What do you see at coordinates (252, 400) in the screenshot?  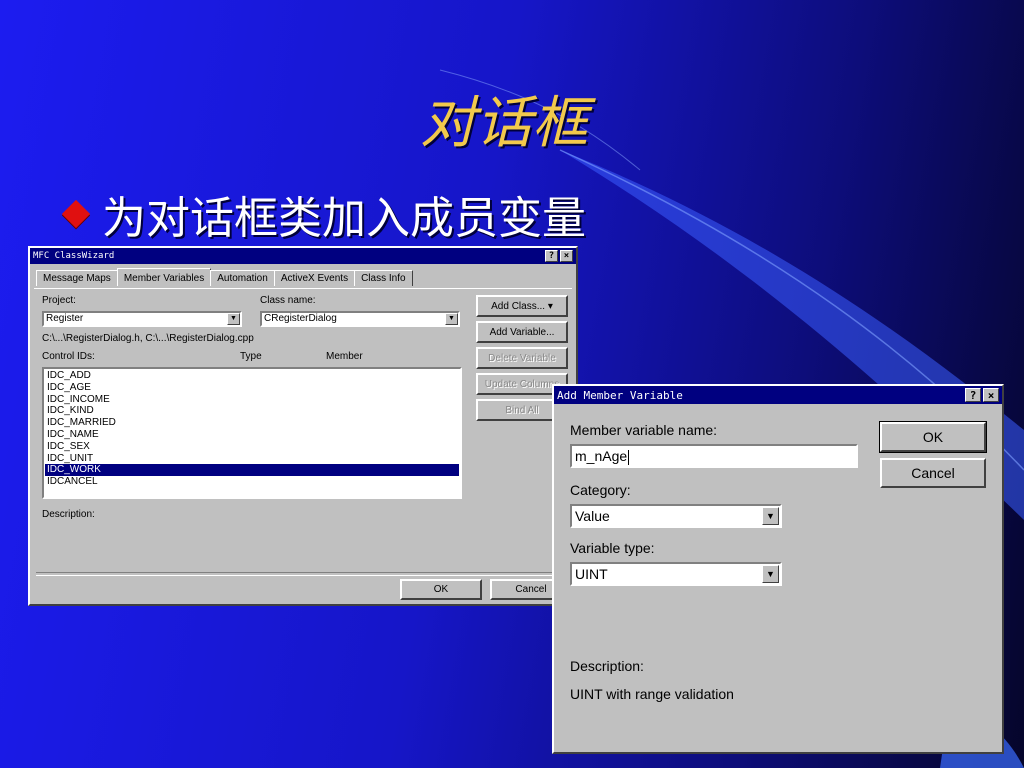 I see `list-item: IDC_INCOME` at bounding box center [252, 400].